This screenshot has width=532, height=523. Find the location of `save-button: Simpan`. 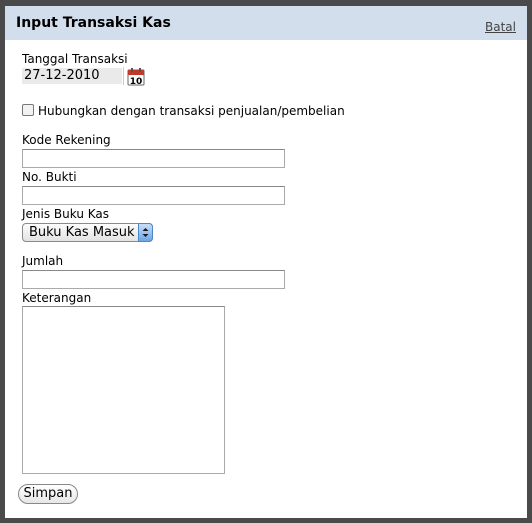

save-button: Simpan is located at coordinates (48, 494).